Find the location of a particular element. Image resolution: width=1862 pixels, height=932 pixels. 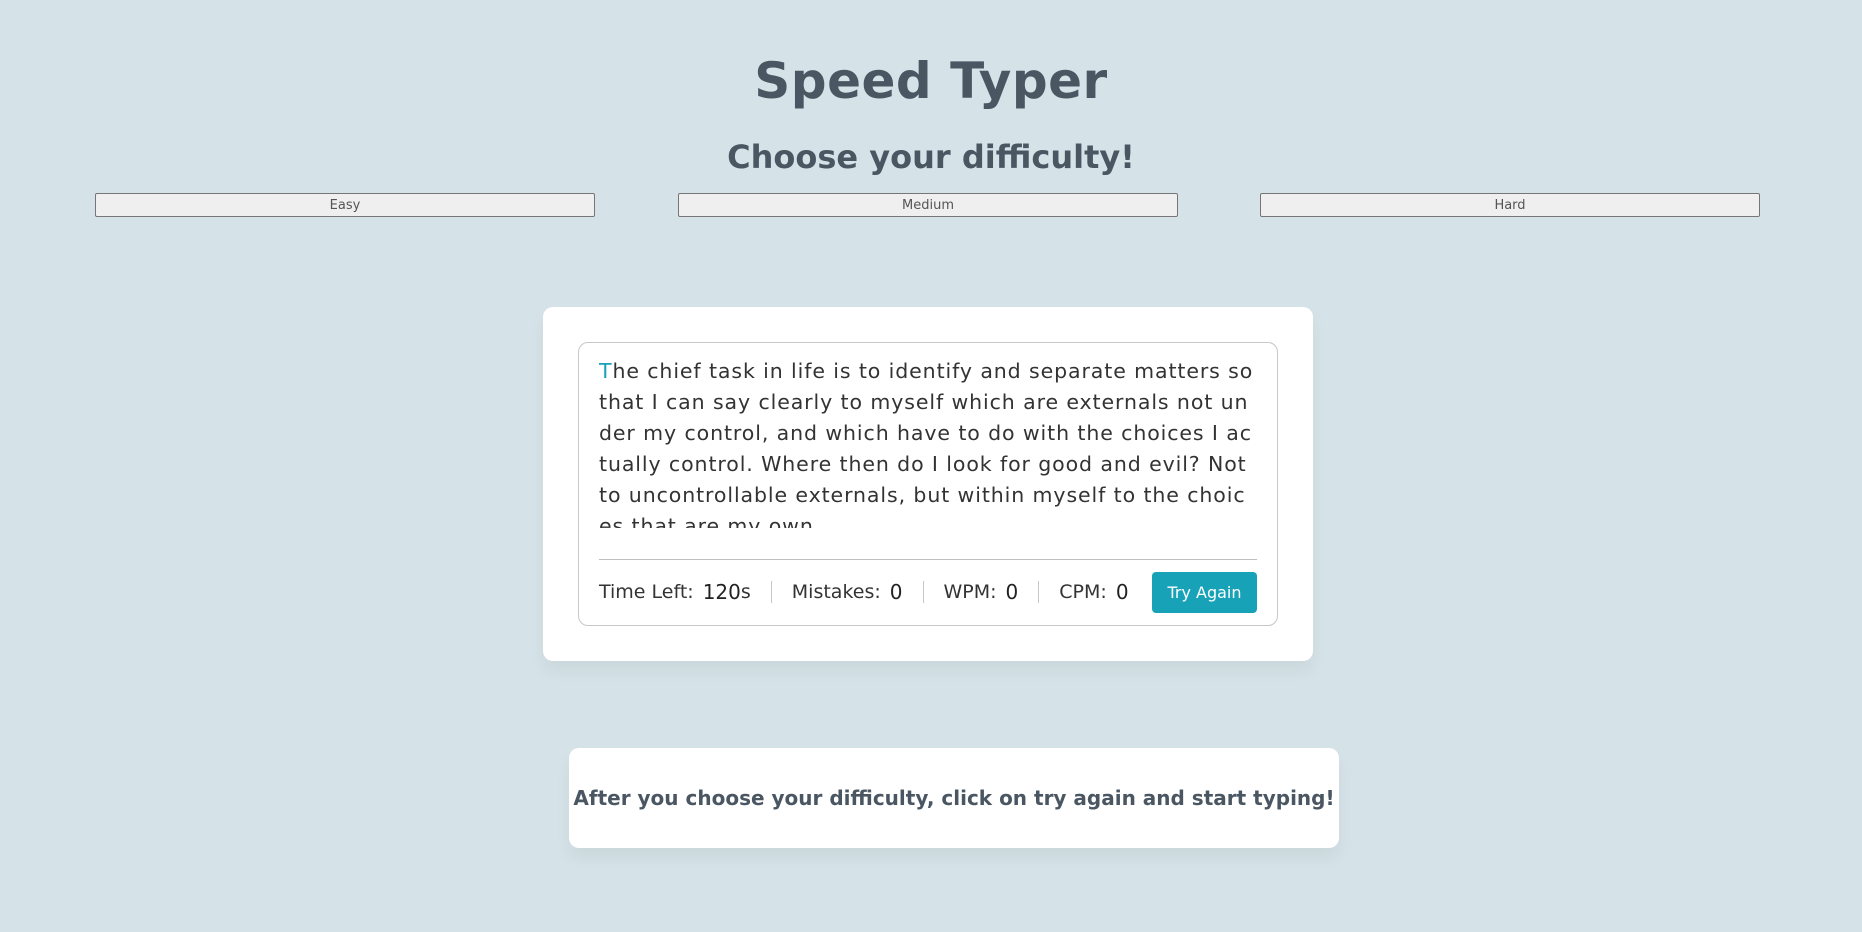

wpm-value: 0 is located at coordinates (1012, 592).